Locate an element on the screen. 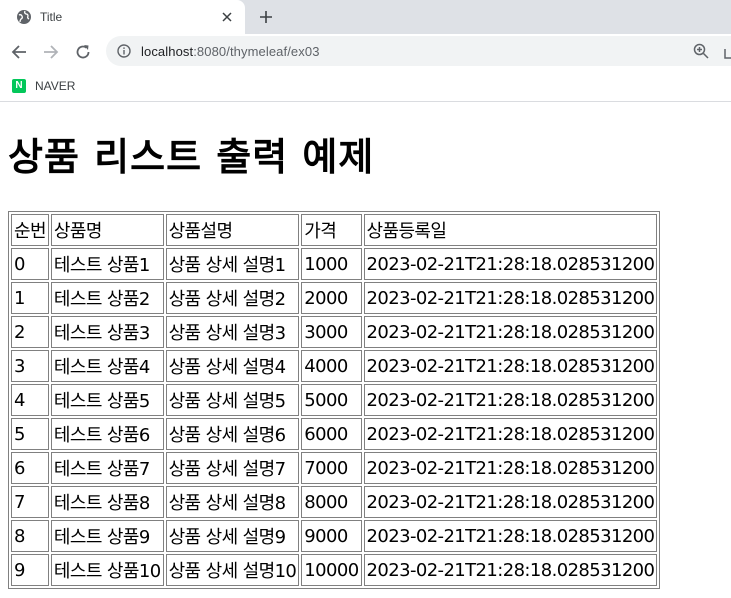 The width and height of the screenshot is (731, 598). cell-price: 2000 is located at coordinates (331, 298).